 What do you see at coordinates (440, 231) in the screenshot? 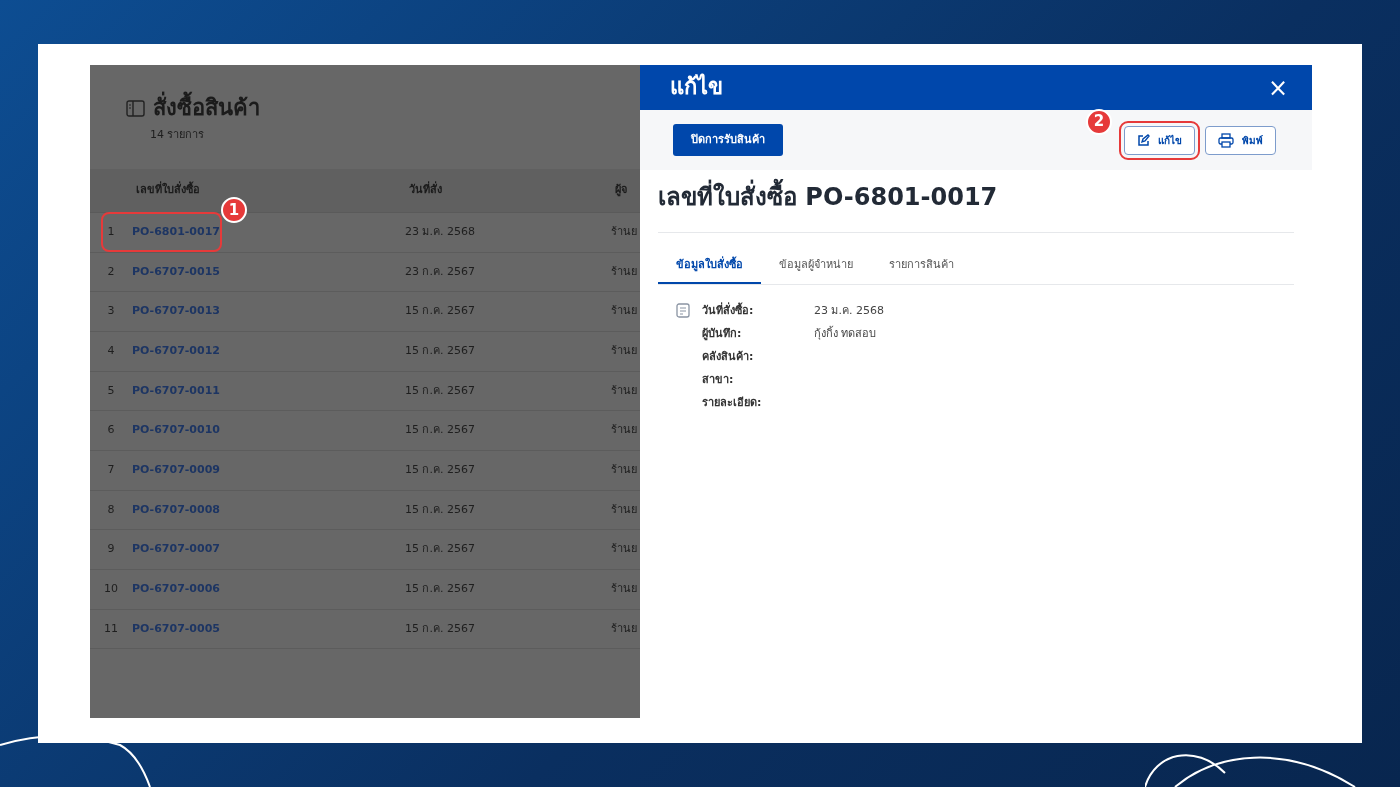
I see `order-date: 23 ม.ค. 2568` at bounding box center [440, 231].